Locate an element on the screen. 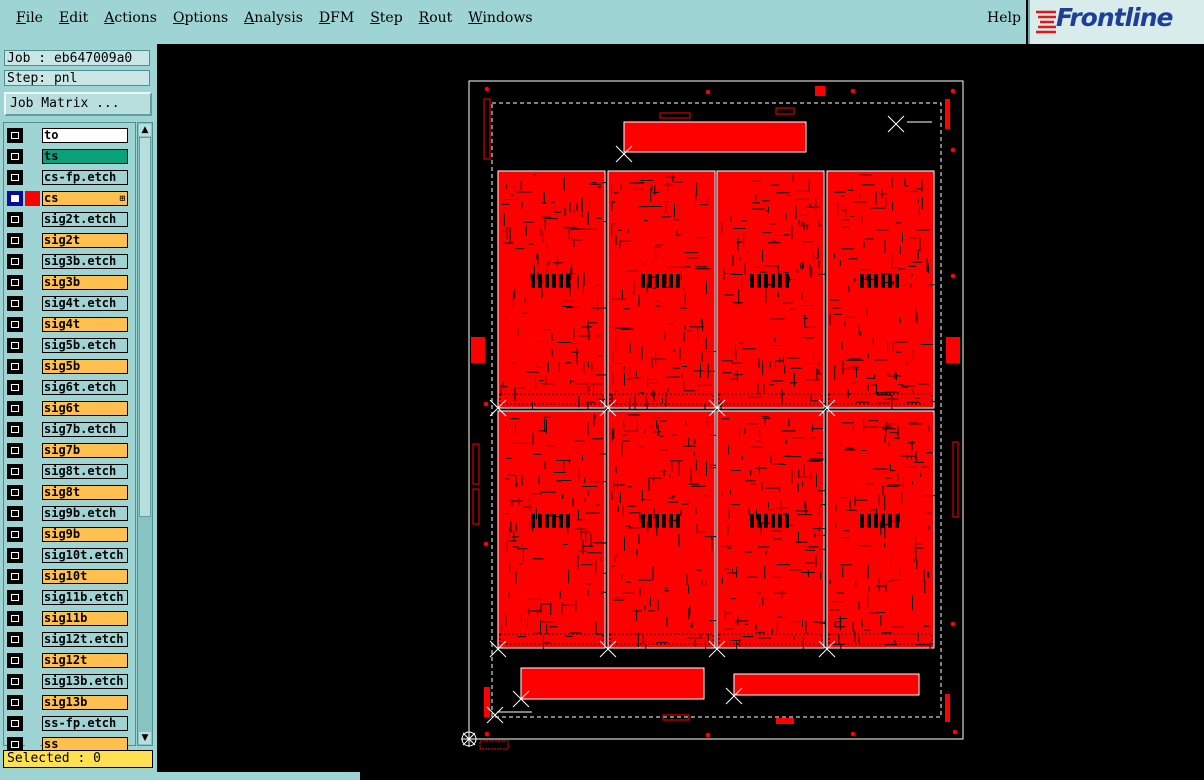 This screenshot has width=1204, height=780. layer-row: sig12t.etch is located at coordinates (68, 639).